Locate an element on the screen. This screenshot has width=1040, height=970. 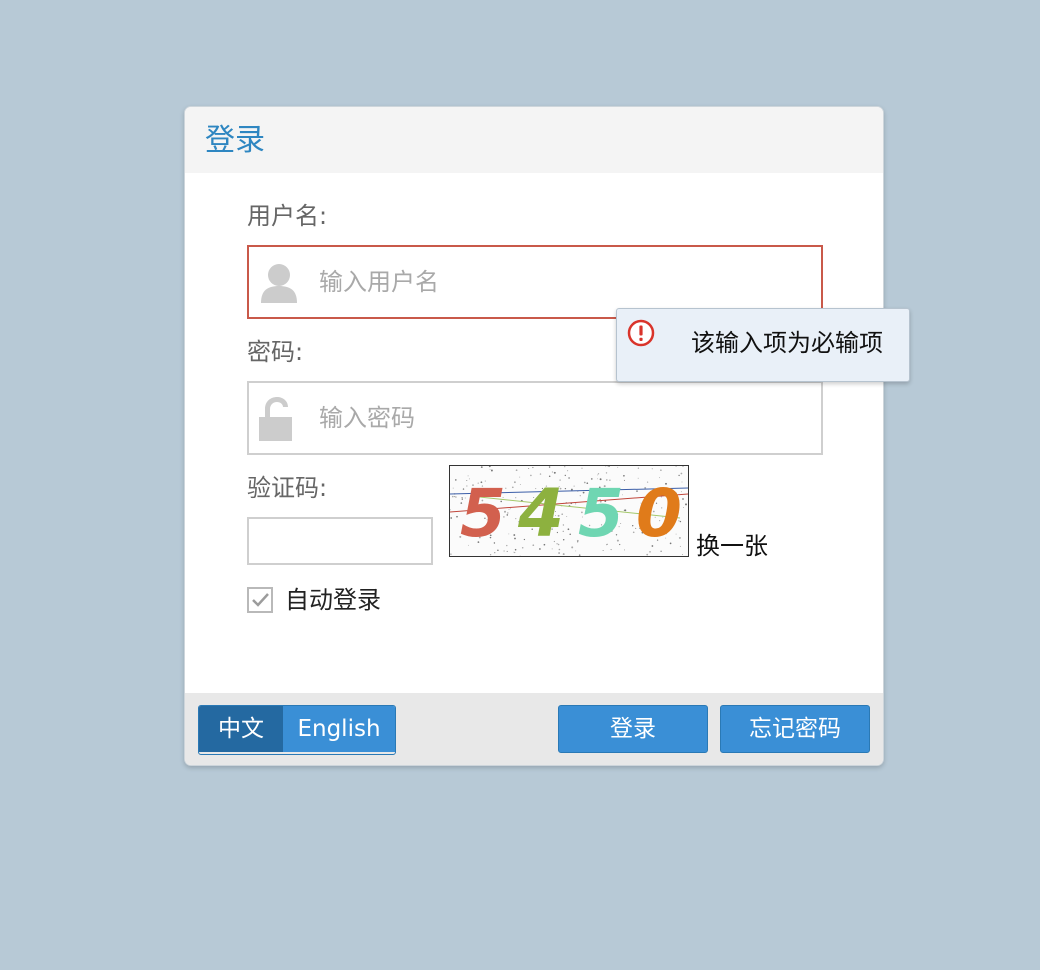
dialog-title: 登录 is located at coordinates (235, 140).